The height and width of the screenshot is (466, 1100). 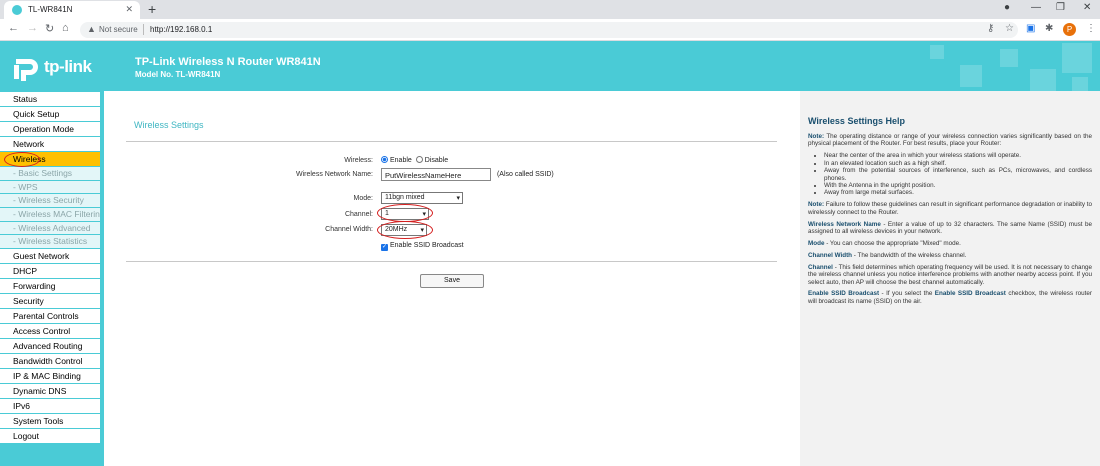 What do you see at coordinates (1091, 28) in the screenshot?
I see `menu-icon: ⋮` at bounding box center [1091, 28].